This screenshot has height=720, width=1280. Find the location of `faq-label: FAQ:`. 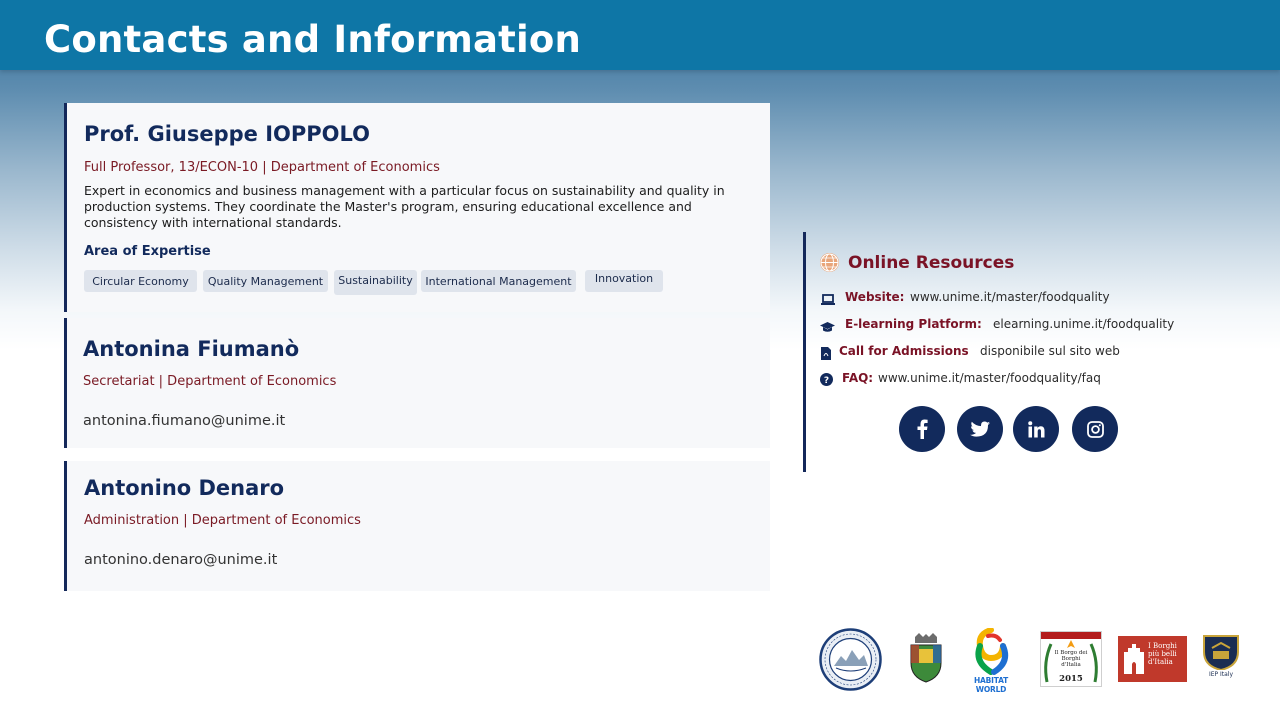

faq-label: FAQ: is located at coordinates (858, 378).